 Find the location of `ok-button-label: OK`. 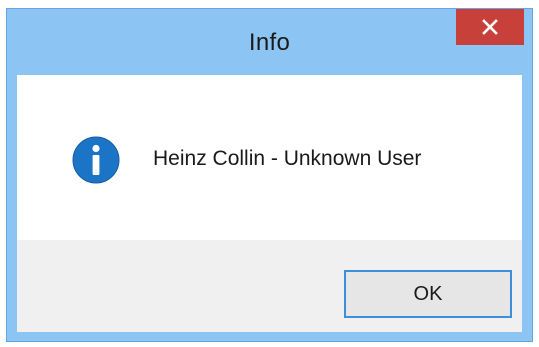

ok-button-label: OK is located at coordinates (428, 293).